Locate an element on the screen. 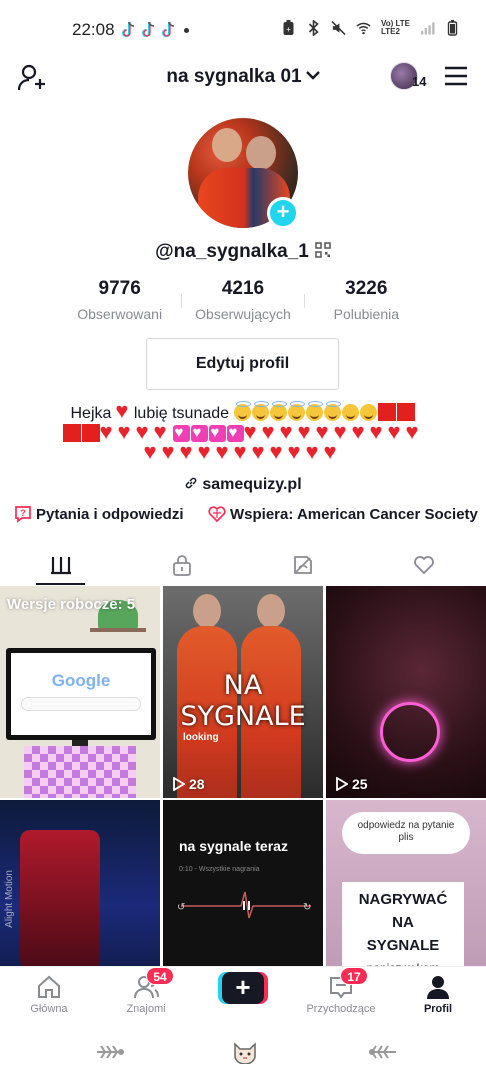 This screenshot has width=486, height=1080. link-icon is located at coordinates (191, 483).